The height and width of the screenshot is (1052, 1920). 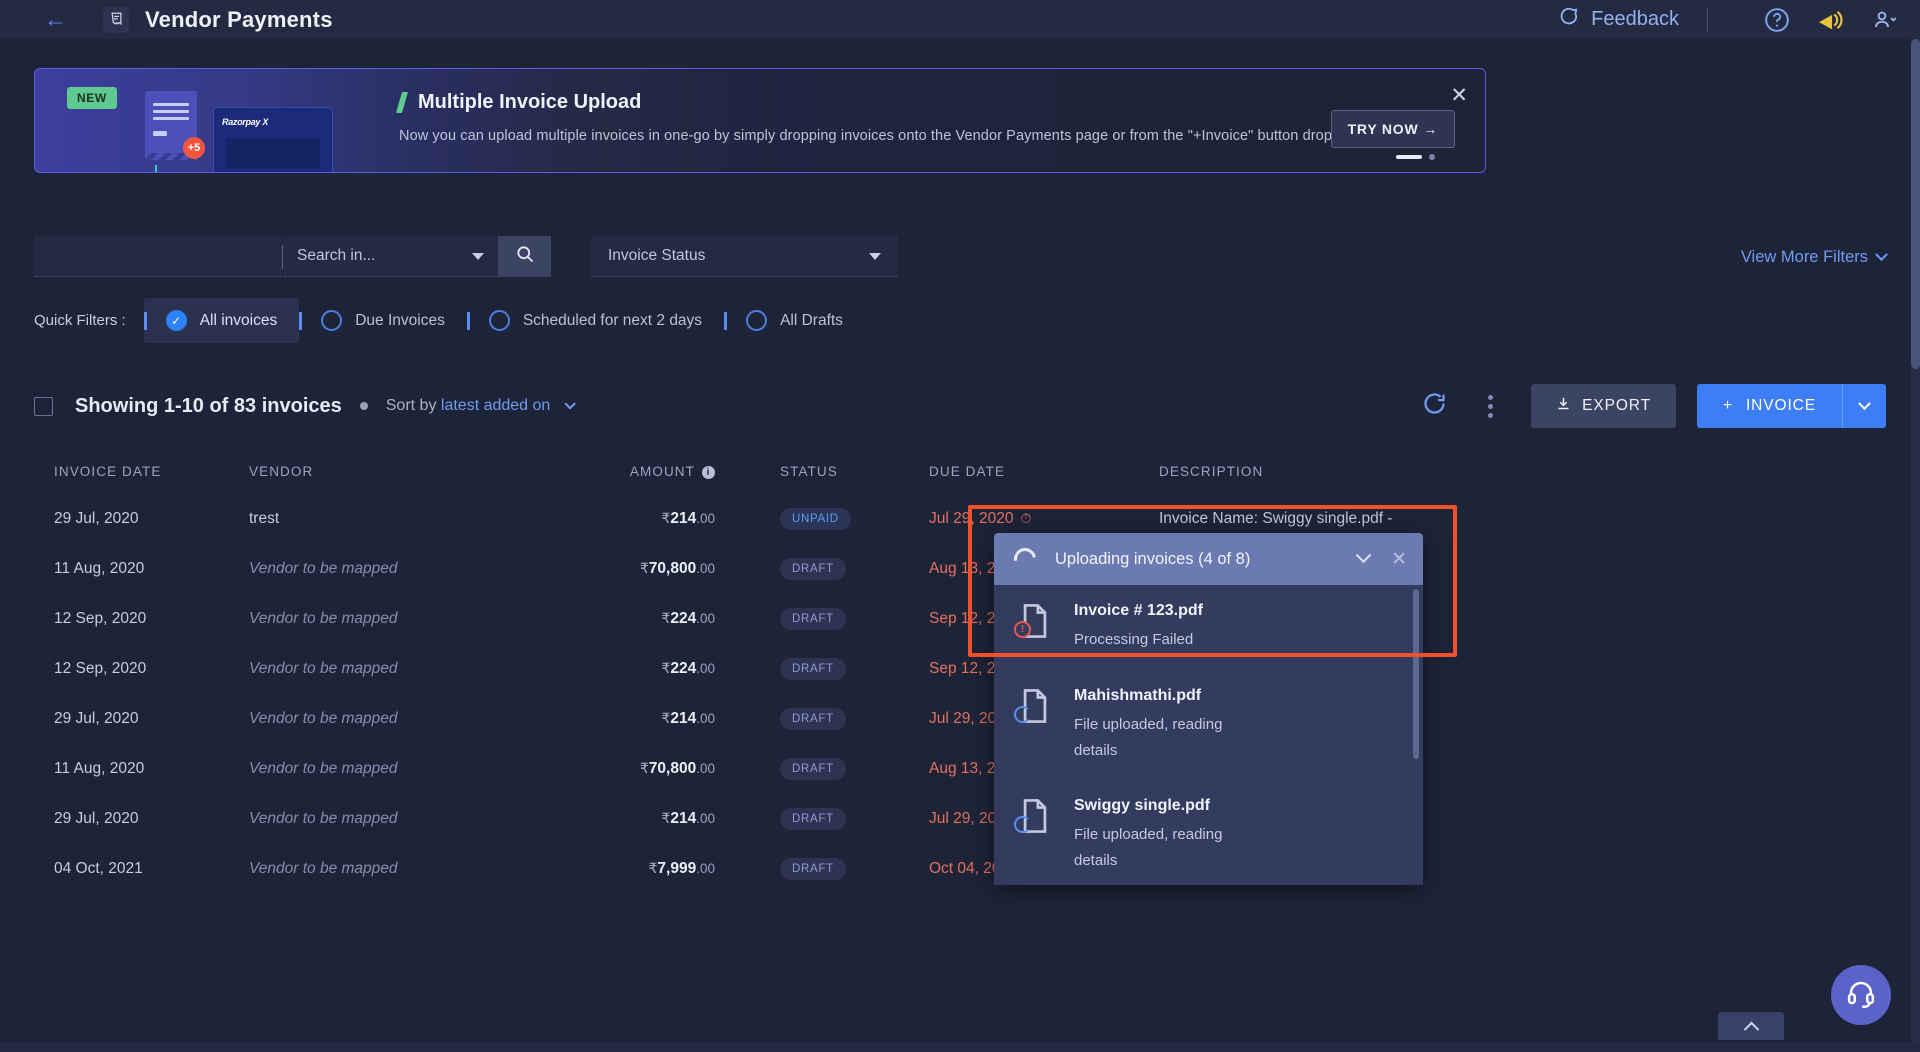 What do you see at coordinates (1780, 405) in the screenshot?
I see `add-invoice-label: INVOICE` at bounding box center [1780, 405].